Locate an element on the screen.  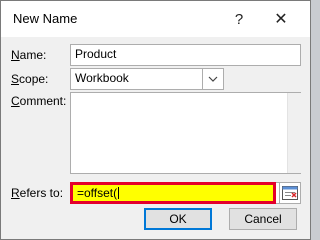
name-label-text: ame: is located at coordinates (33, 55).